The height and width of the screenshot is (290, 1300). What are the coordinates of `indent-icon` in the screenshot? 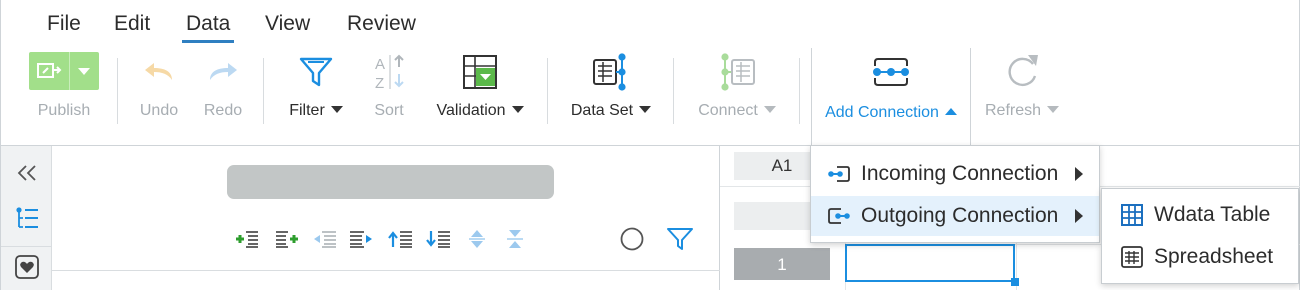 It's located at (361, 241).